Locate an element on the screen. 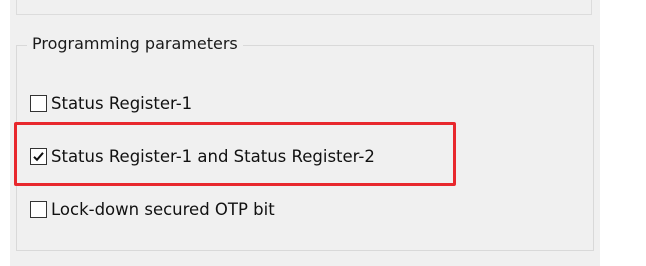 This screenshot has height=266, width=646. option-status-register-1: Status Register-1 is located at coordinates (111, 103).